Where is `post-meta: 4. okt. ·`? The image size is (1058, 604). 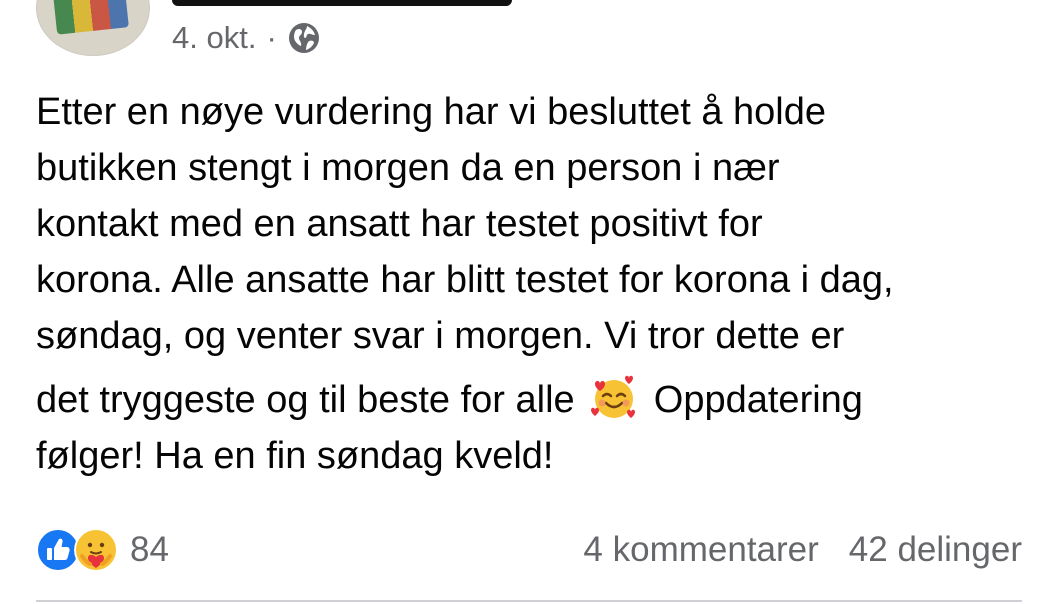 post-meta: 4. okt. · is located at coordinates (246, 38).